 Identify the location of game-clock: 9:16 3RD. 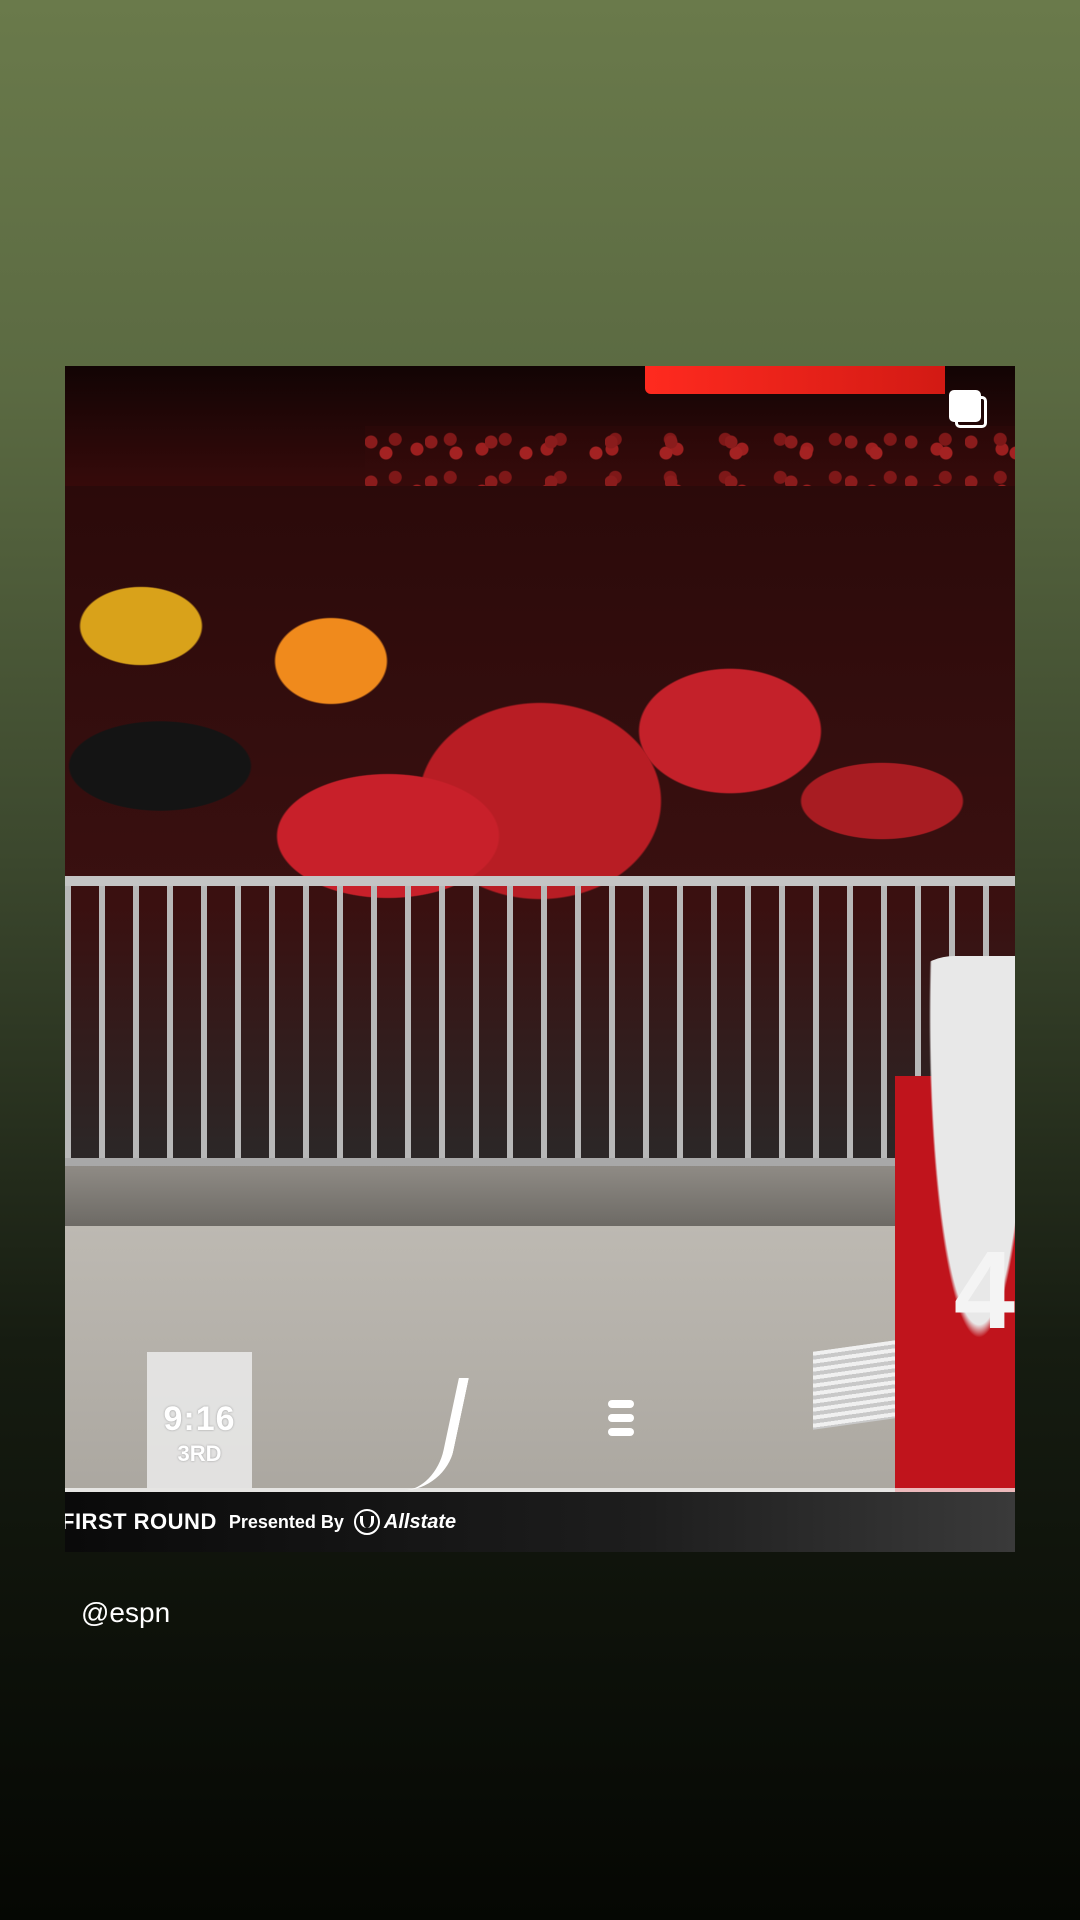
(199, 1420).